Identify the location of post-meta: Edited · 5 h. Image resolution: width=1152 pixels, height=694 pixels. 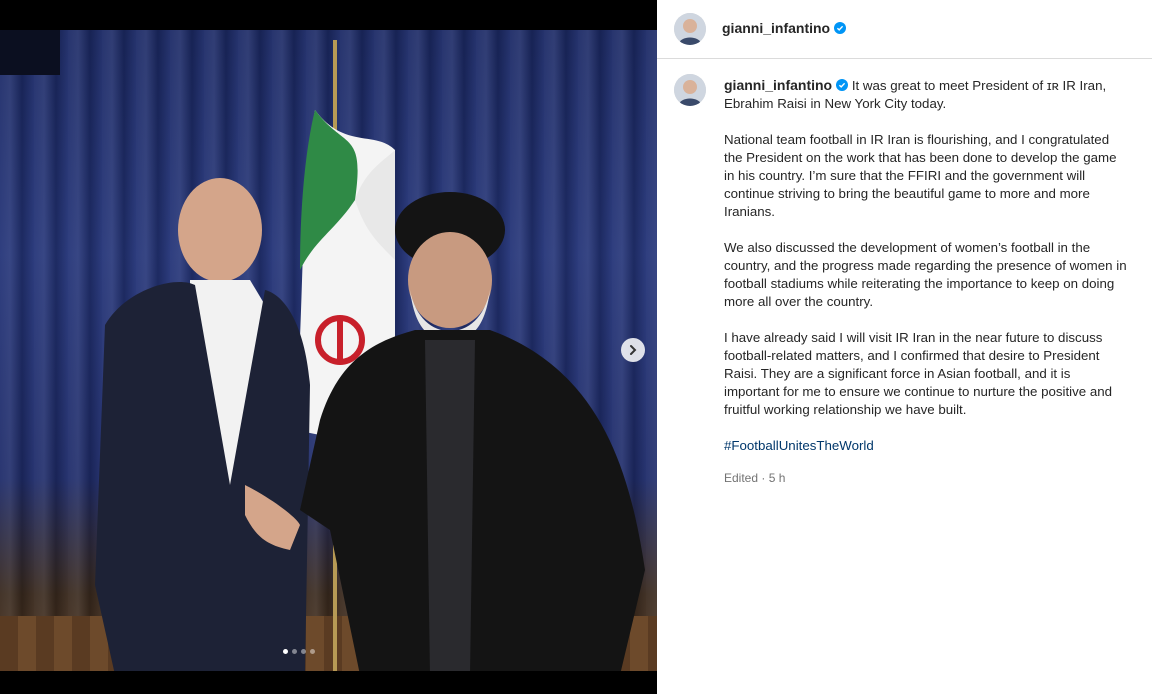
(755, 478).